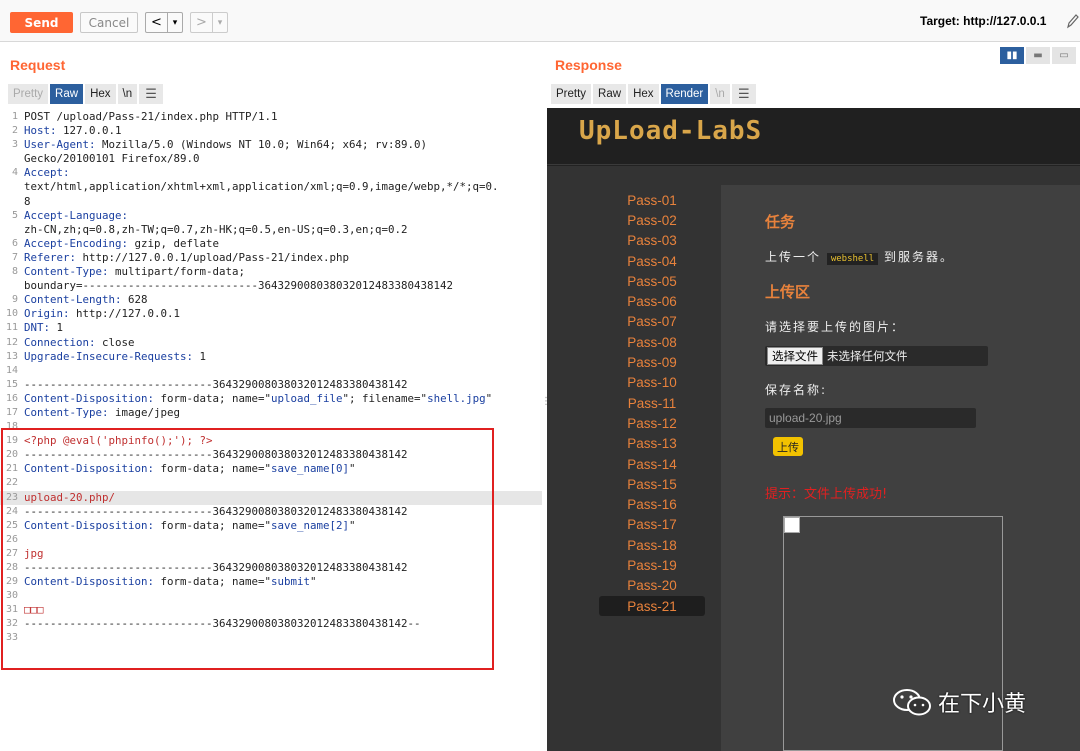  I want to click on line-text: Accept-Language:, so click(76, 216).